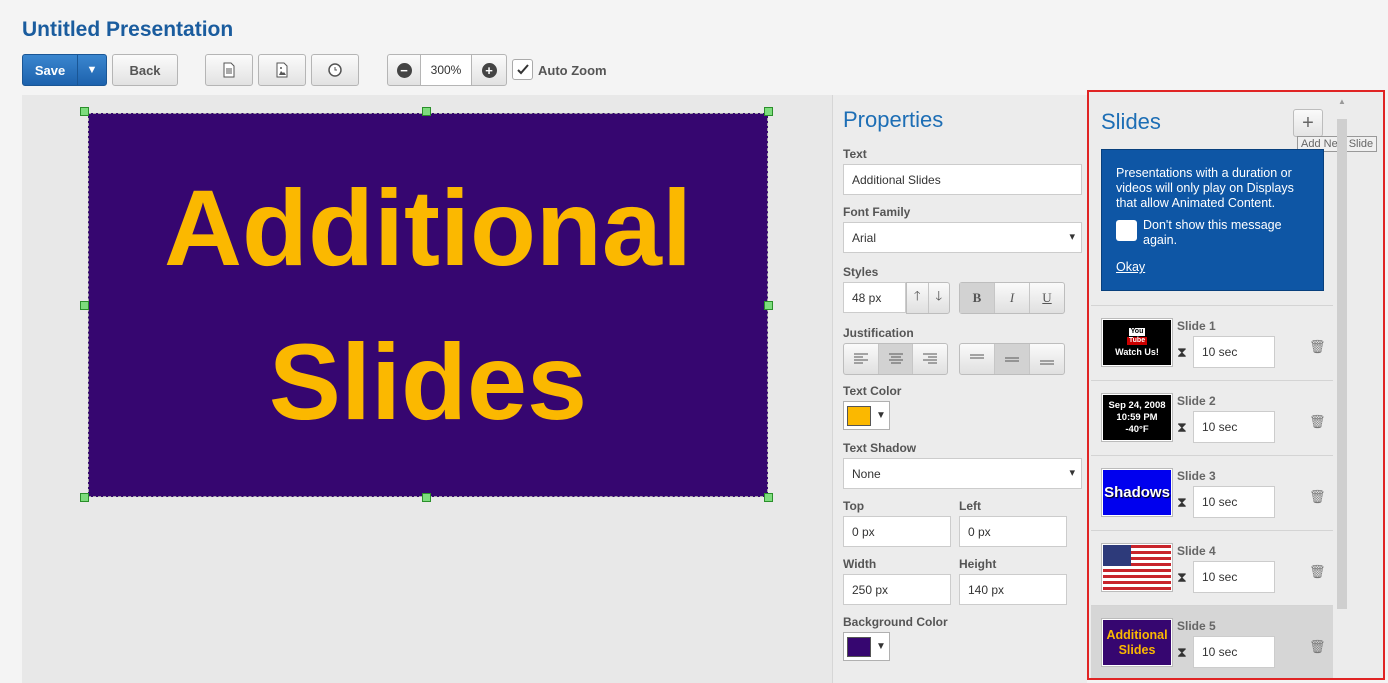 This screenshot has height=683, width=1388. I want to click on align-bottom-icon, so click(1047, 359).